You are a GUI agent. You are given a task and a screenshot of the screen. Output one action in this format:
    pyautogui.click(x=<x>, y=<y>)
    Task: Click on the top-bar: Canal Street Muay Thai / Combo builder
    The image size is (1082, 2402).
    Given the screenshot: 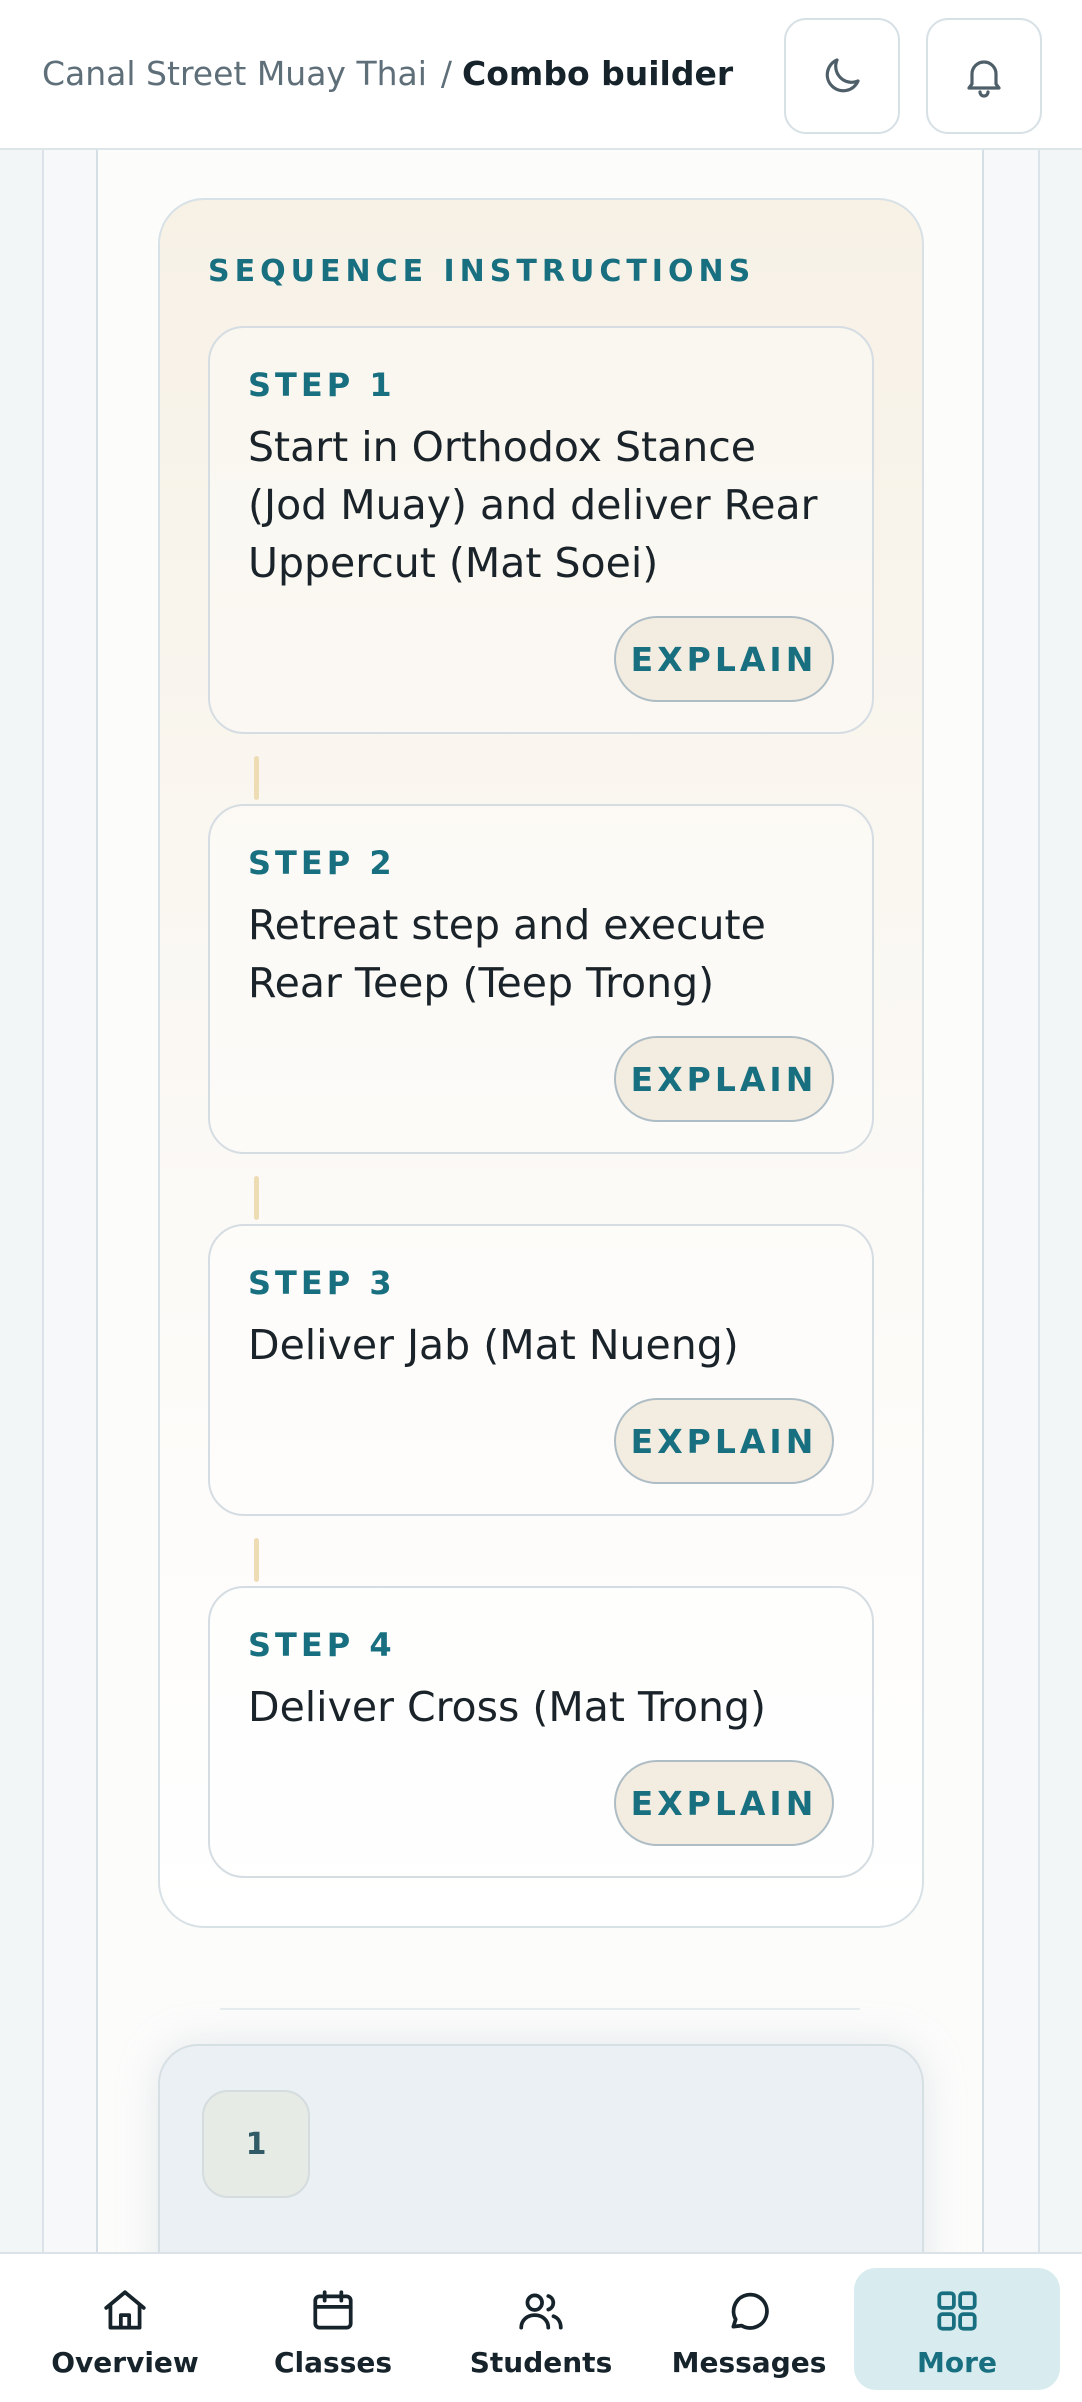 What is the action you would take?
    pyautogui.click(x=541, y=75)
    